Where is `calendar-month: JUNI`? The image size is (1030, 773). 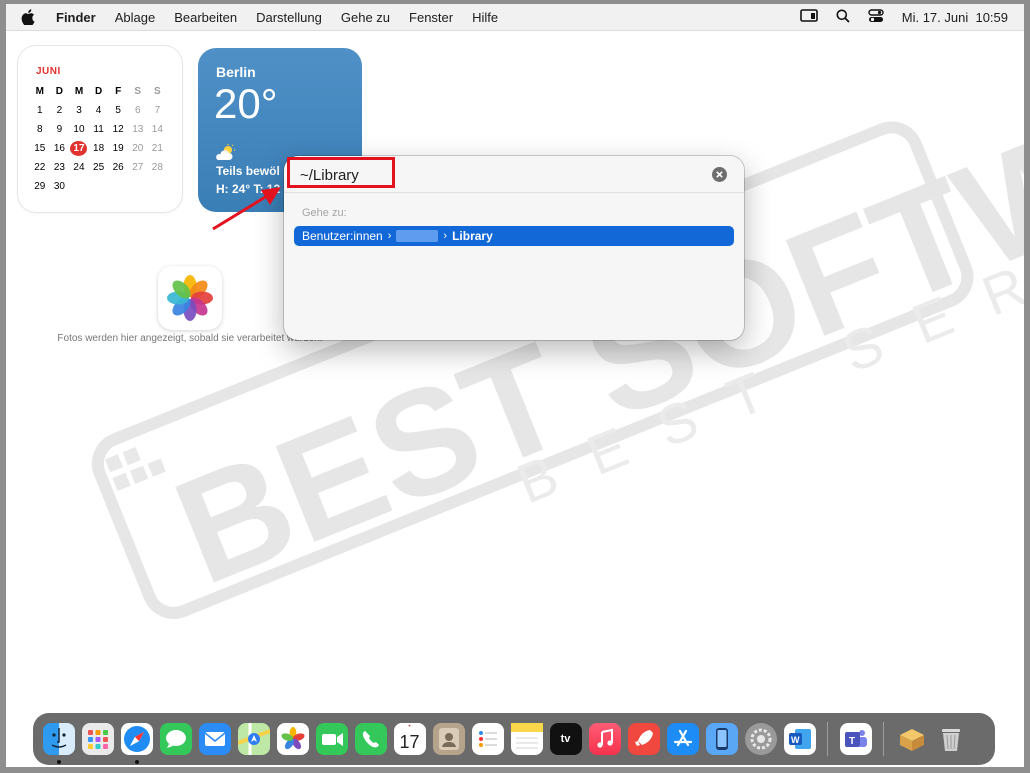
calendar-month: JUNI is located at coordinates (48, 71).